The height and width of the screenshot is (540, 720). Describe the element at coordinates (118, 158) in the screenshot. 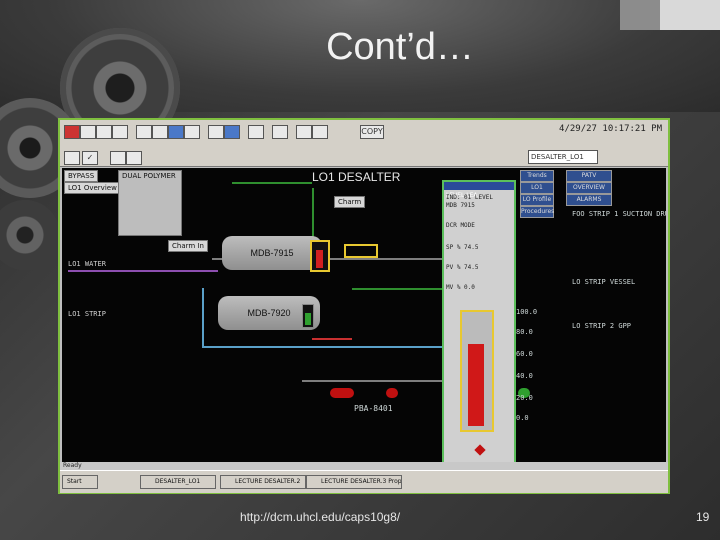

I see `pen-icon` at that location.